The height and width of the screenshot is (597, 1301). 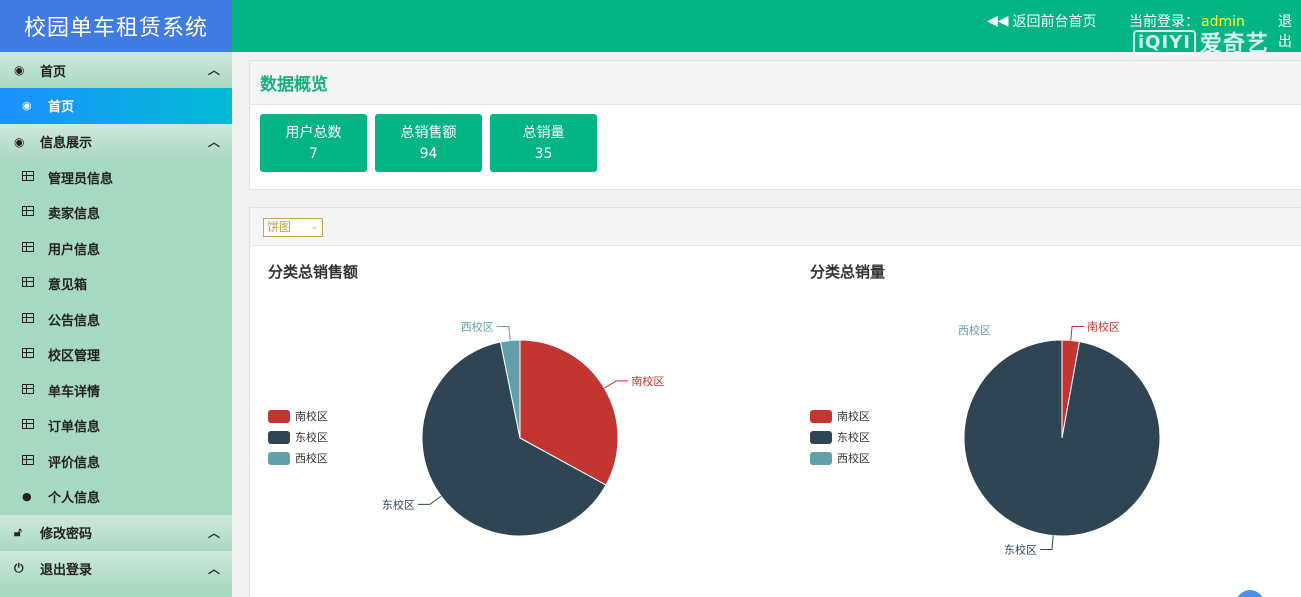 What do you see at coordinates (543, 133) in the screenshot?
I see `stat-label: 总销量` at bounding box center [543, 133].